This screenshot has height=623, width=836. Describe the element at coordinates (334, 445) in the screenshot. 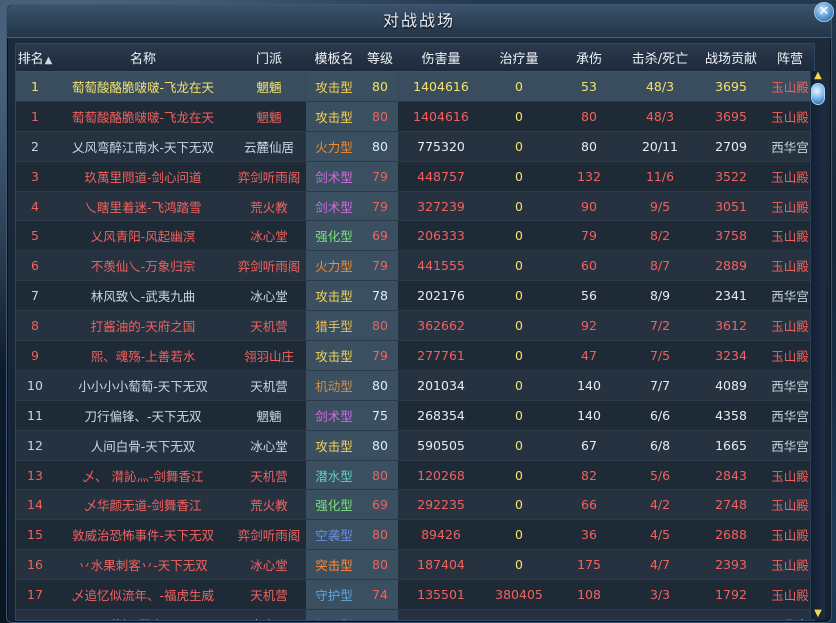

I see `cell-template: 攻击型` at that location.